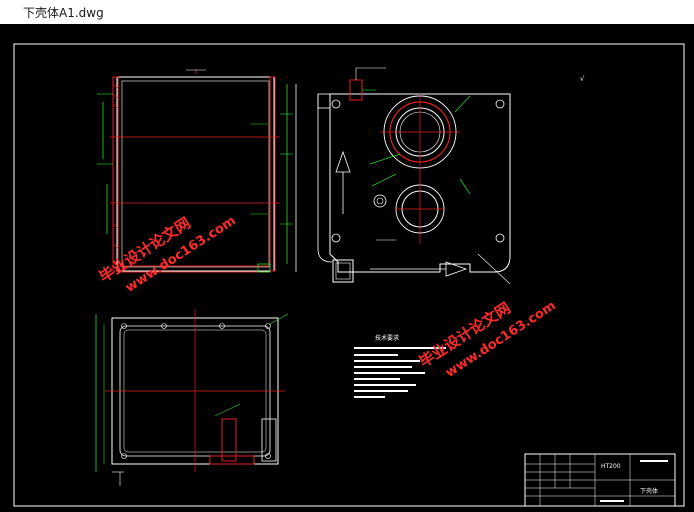 The image size is (694, 512). What do you see at coordinates (582, 79) in the screenshot?
I see `roughness-symbol: √` at bounding box center [582, 79].